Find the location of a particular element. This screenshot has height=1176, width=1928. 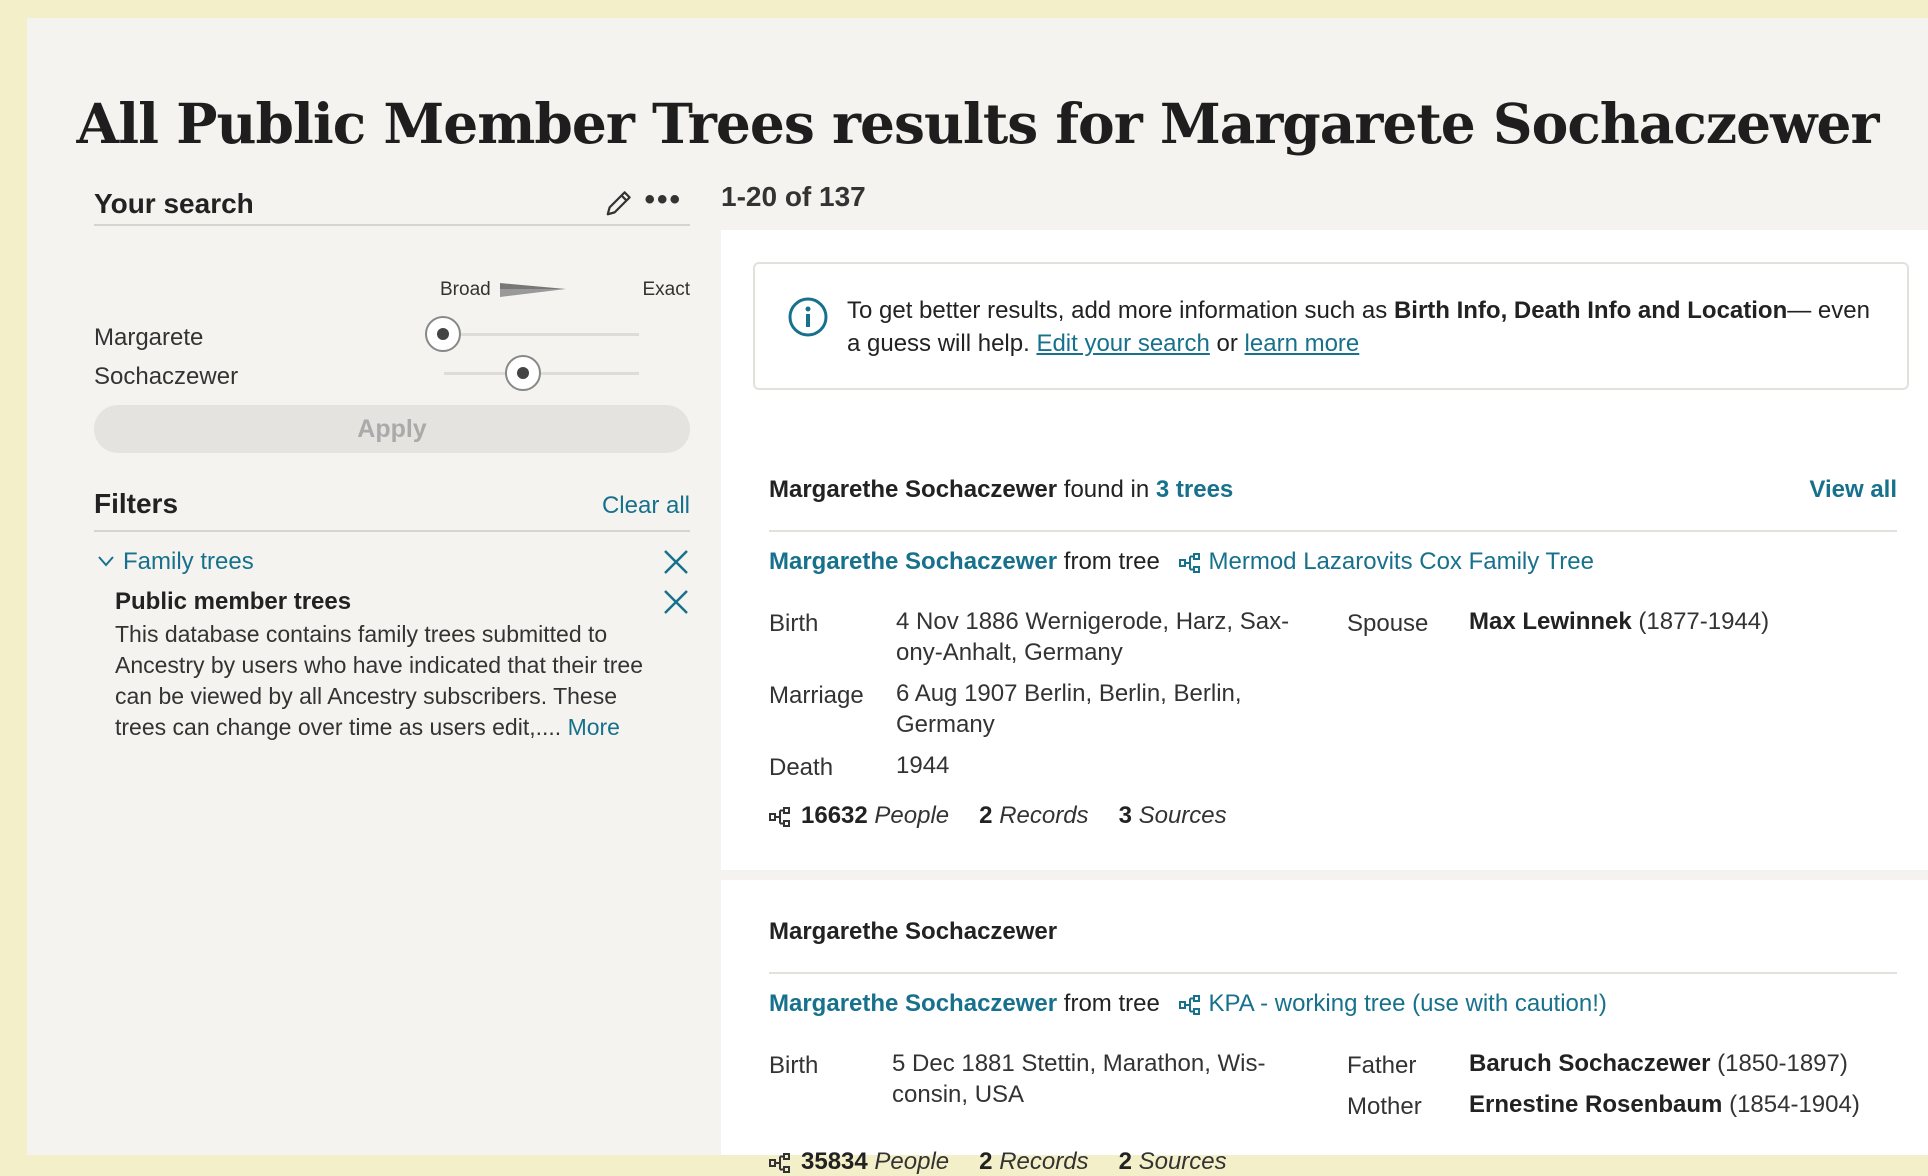

tree-count-link: 3 trees is located at coordinates (1194, 489).